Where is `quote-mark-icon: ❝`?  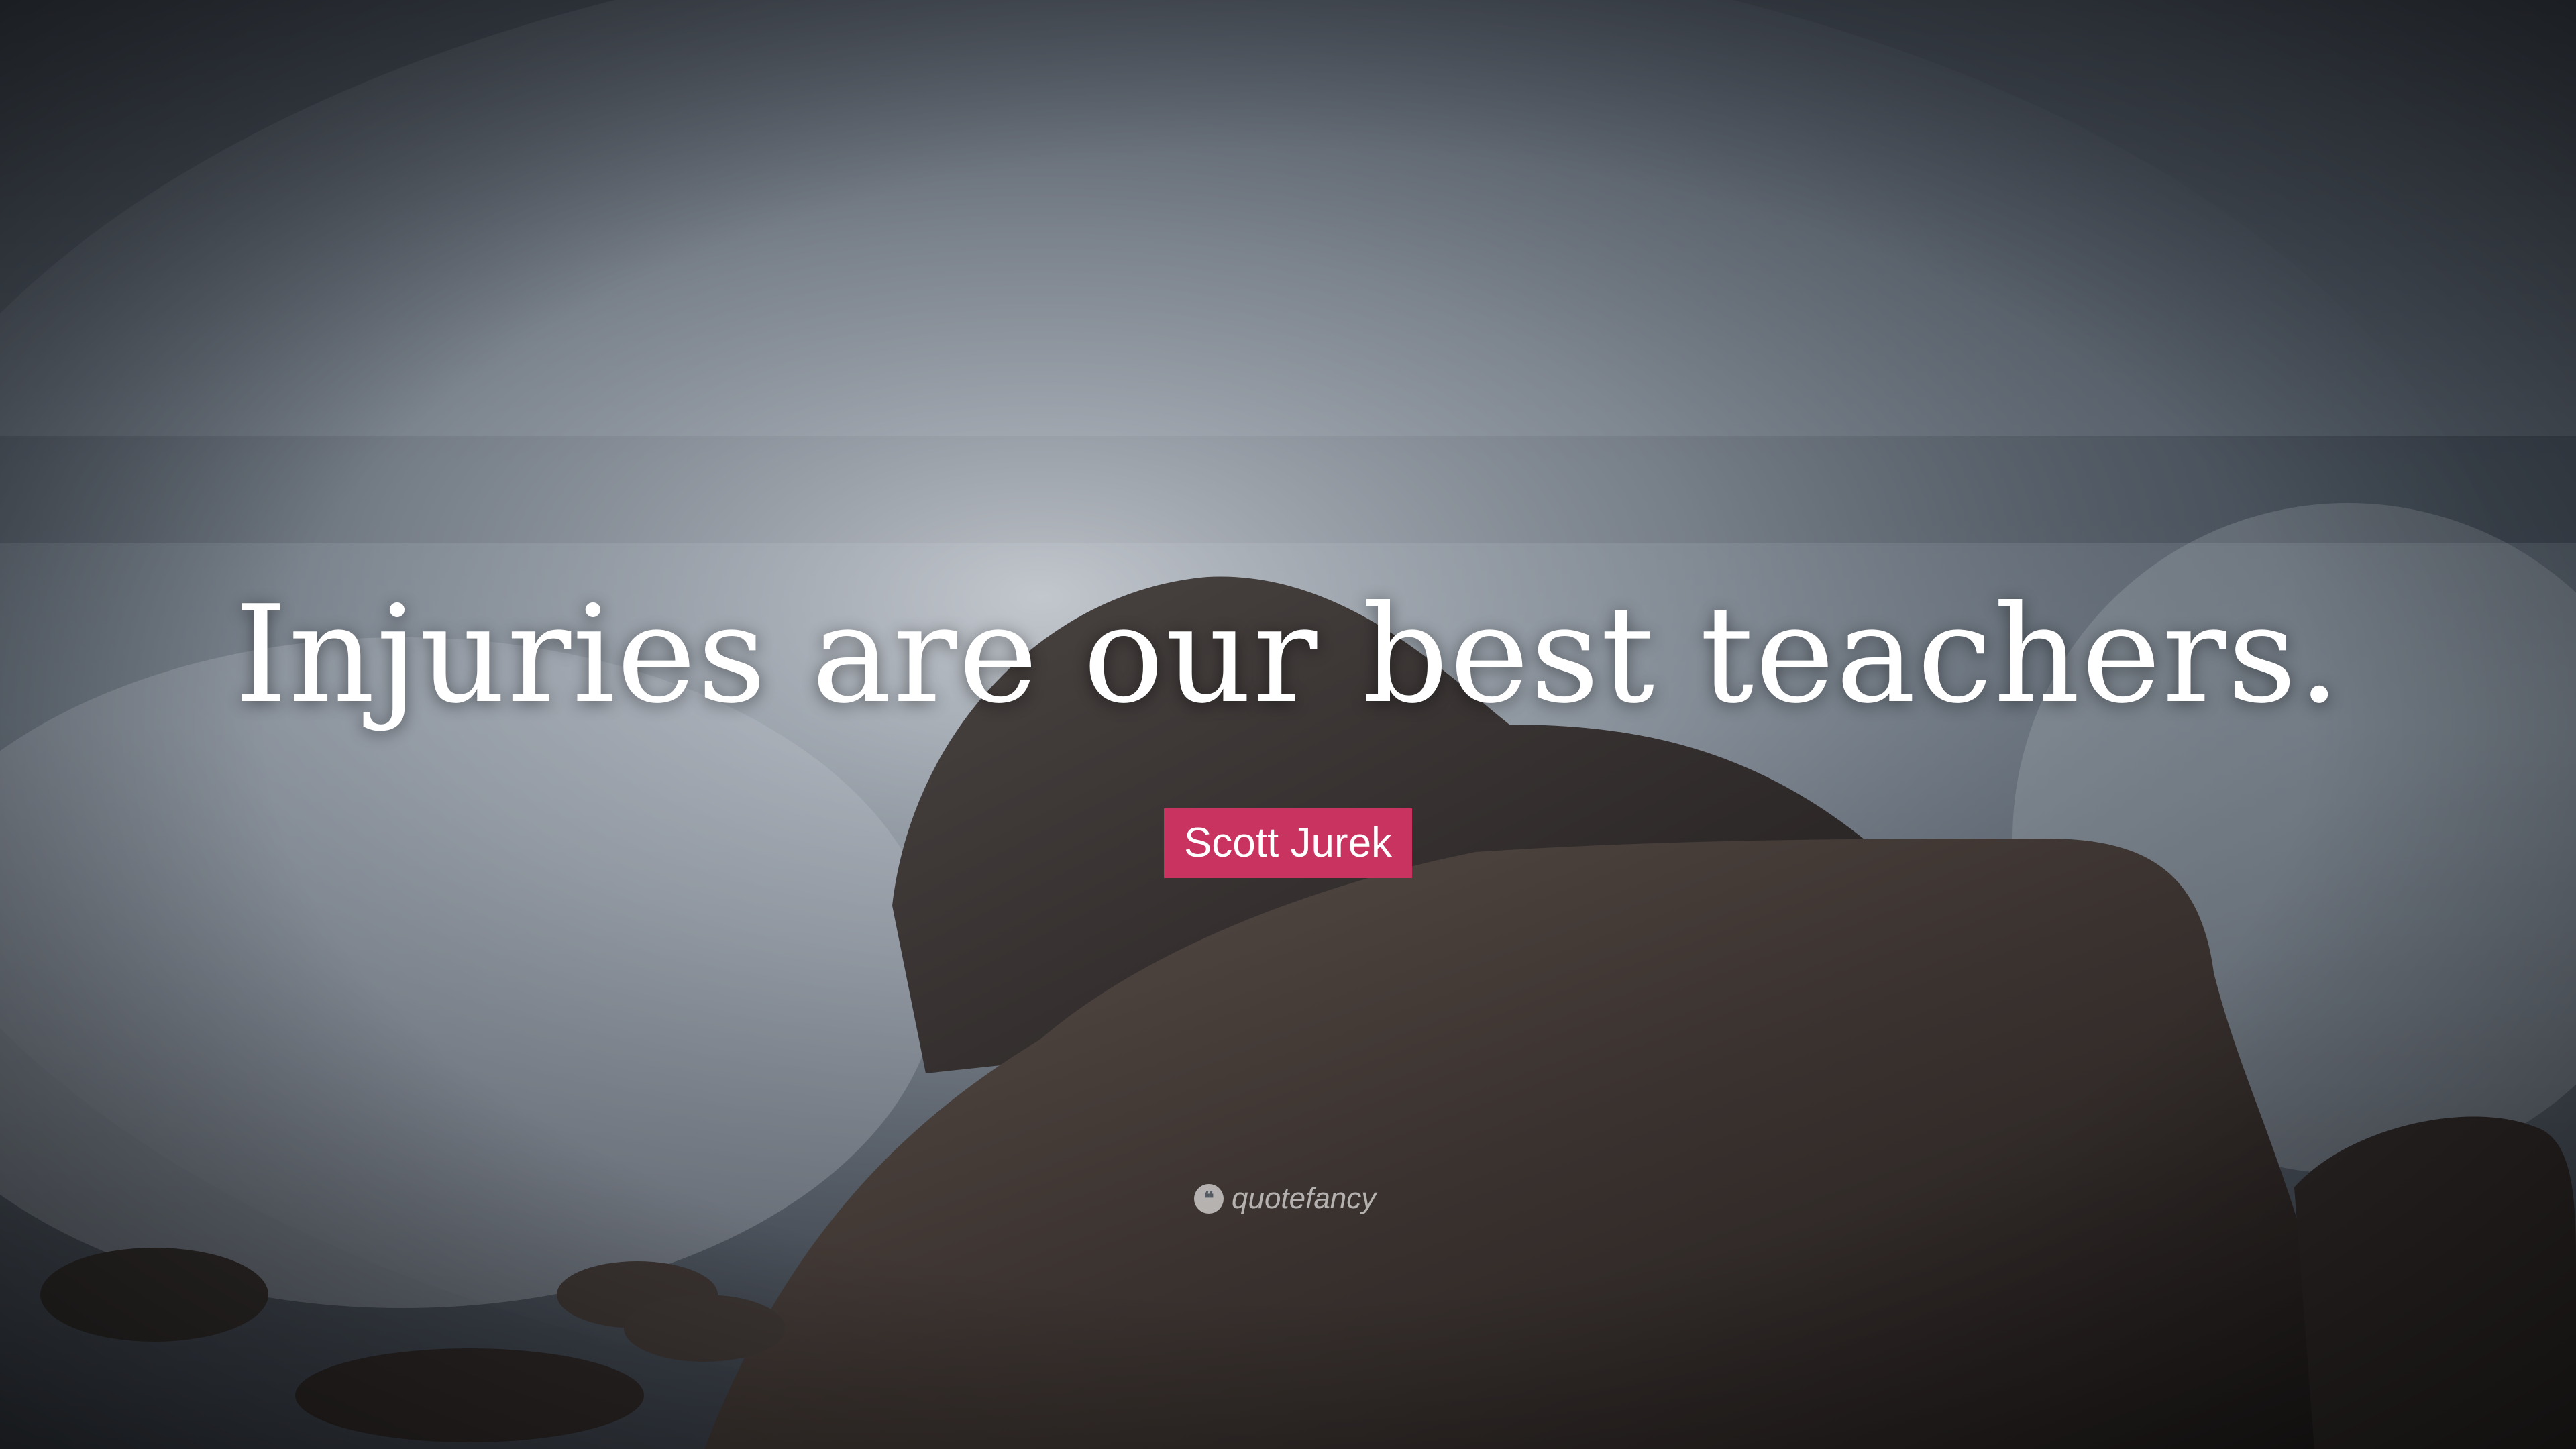
quote-mark-icon: ❝ is located at coordinates (1209, 1199).